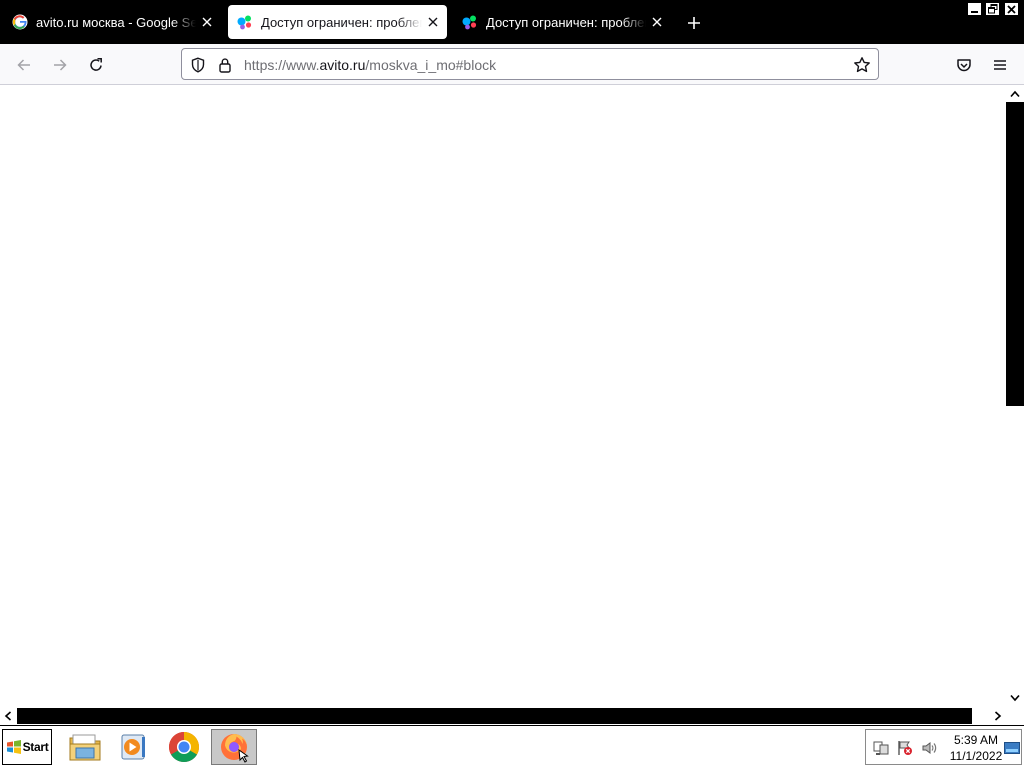 The image size is (1024, 768). I want to click on taskbar: Start 5:39 AM 11/1/2022, so click(512, 746).